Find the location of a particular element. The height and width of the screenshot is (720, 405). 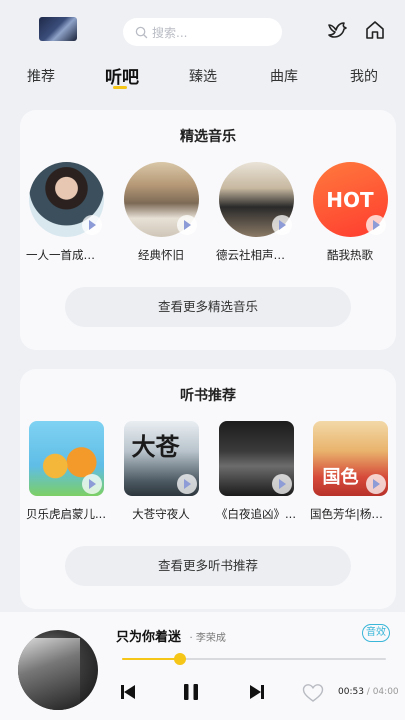

artist-text: 李荣成 is located at coordinates (210, 638).